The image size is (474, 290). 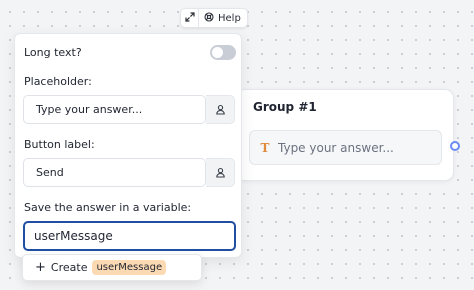 What do you see at coordinates (114, 172) in the screenshot?
I see `button-label-input: Send` at bounding box center [114, 172].